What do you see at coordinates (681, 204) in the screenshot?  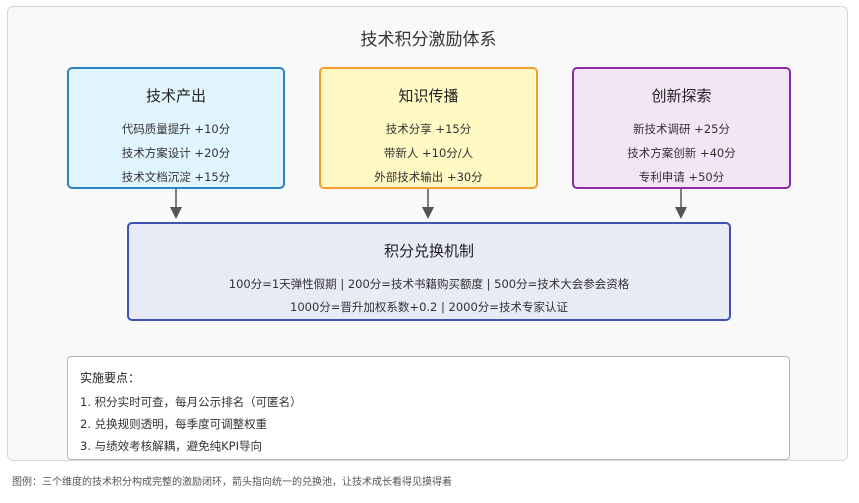 I see `arrow-innovation-to-exchange` at bounding box center [681, 204].